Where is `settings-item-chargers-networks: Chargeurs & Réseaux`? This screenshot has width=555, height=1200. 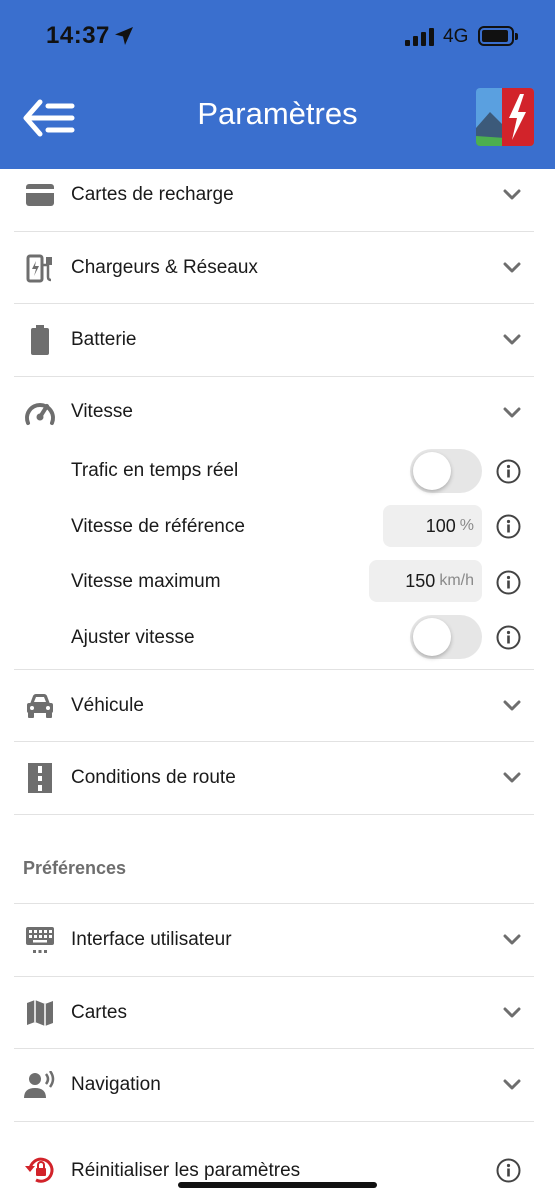 settings-item-chargers-networks: Chargeurs & Réseaux is located at coordinates (274, 268).